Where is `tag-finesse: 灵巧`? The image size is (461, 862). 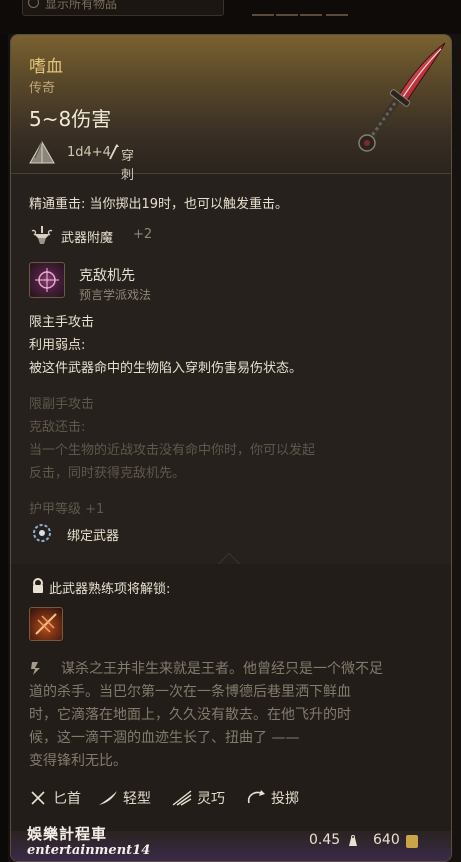 tag-finesse: 灵巧 is located at coordinates (211, 799).